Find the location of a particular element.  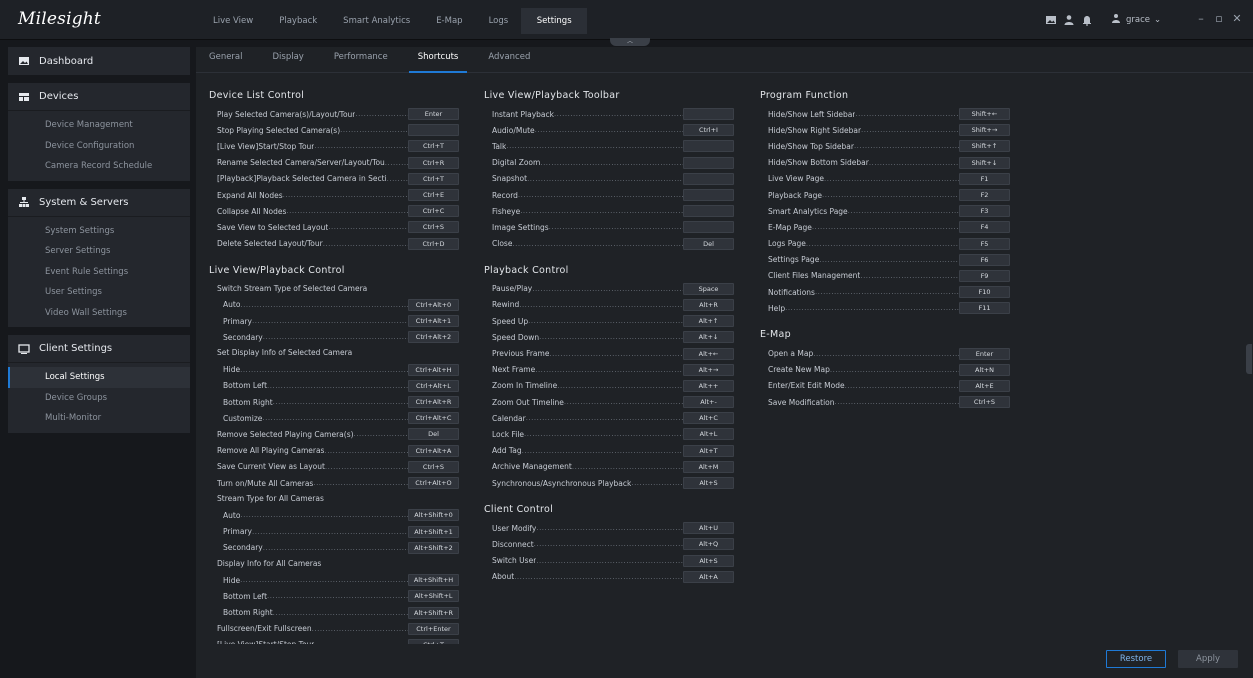

nav-tab-smart-analytics: Smart Analytics is located at coordinates (376, 21).